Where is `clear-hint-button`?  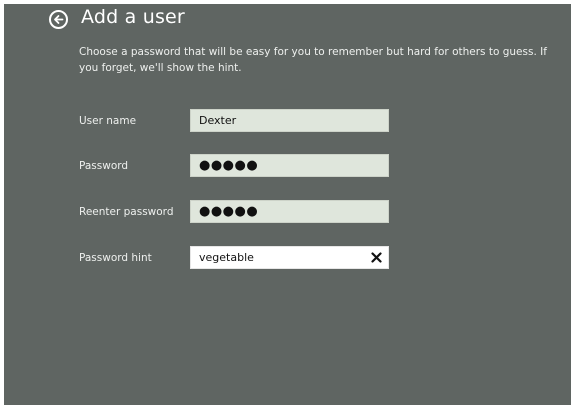
clear-hint-button is located at coordinates (376, 257).